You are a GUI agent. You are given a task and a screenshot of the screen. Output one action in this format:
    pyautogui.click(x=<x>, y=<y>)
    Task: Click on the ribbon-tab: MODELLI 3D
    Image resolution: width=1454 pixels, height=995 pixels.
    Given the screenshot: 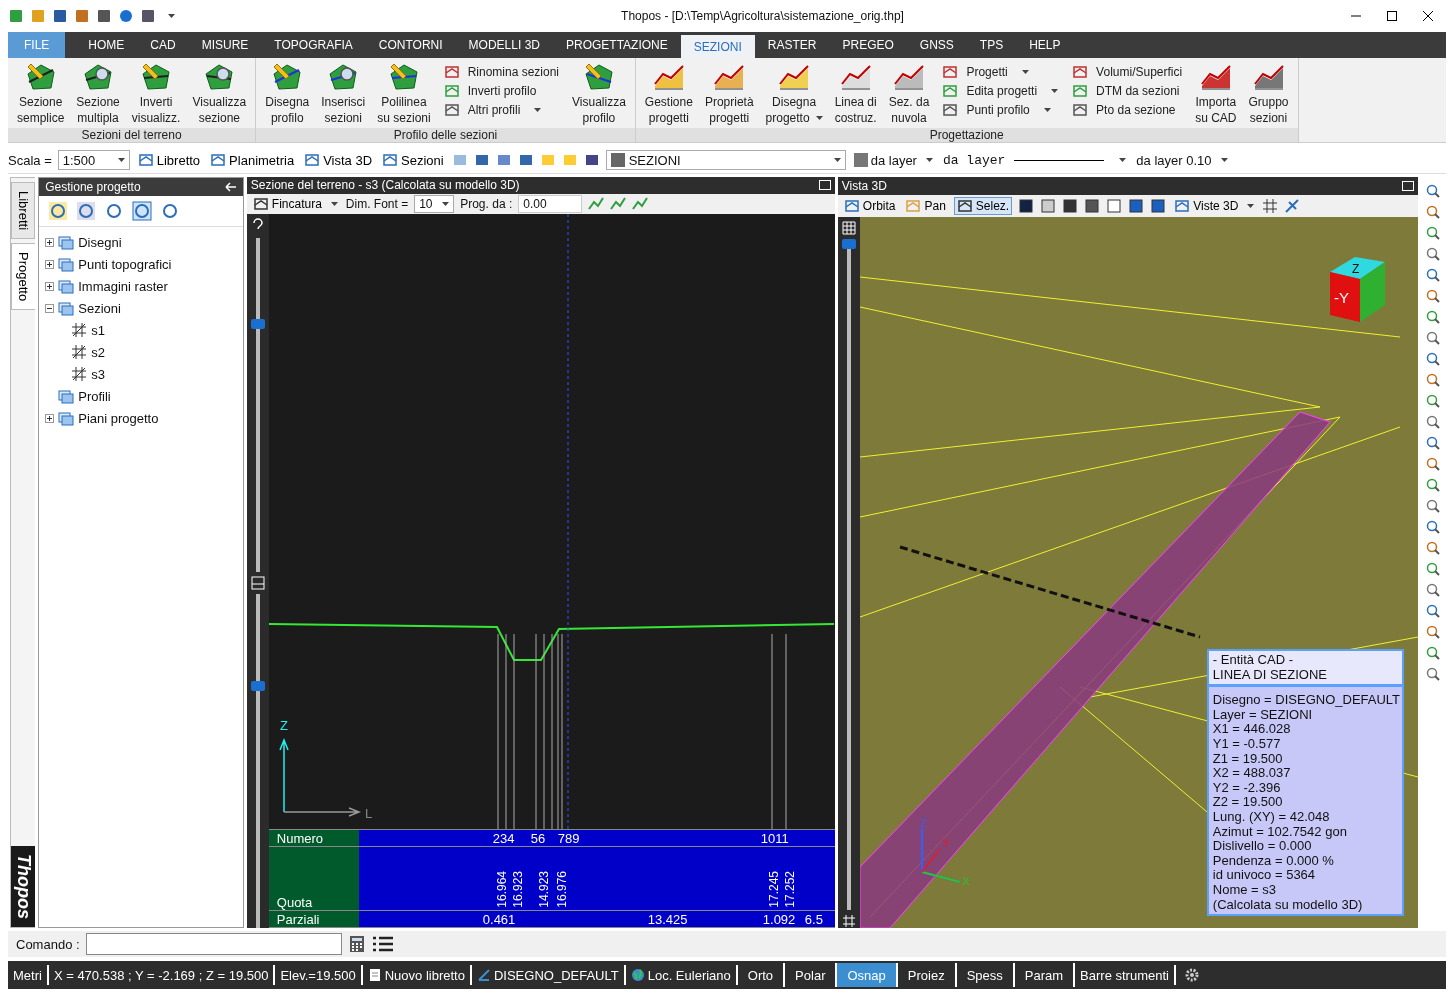 What is the action you would take?
    pyautogui.click(x=504, y=45)
    